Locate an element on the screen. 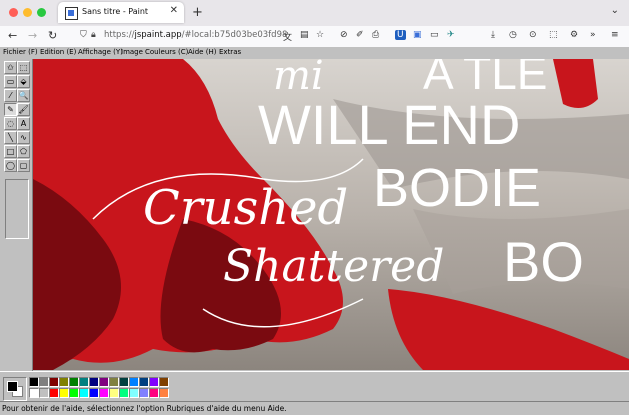 The image size is (629, 415). text-icon: A is located at coordinates (23, 123).